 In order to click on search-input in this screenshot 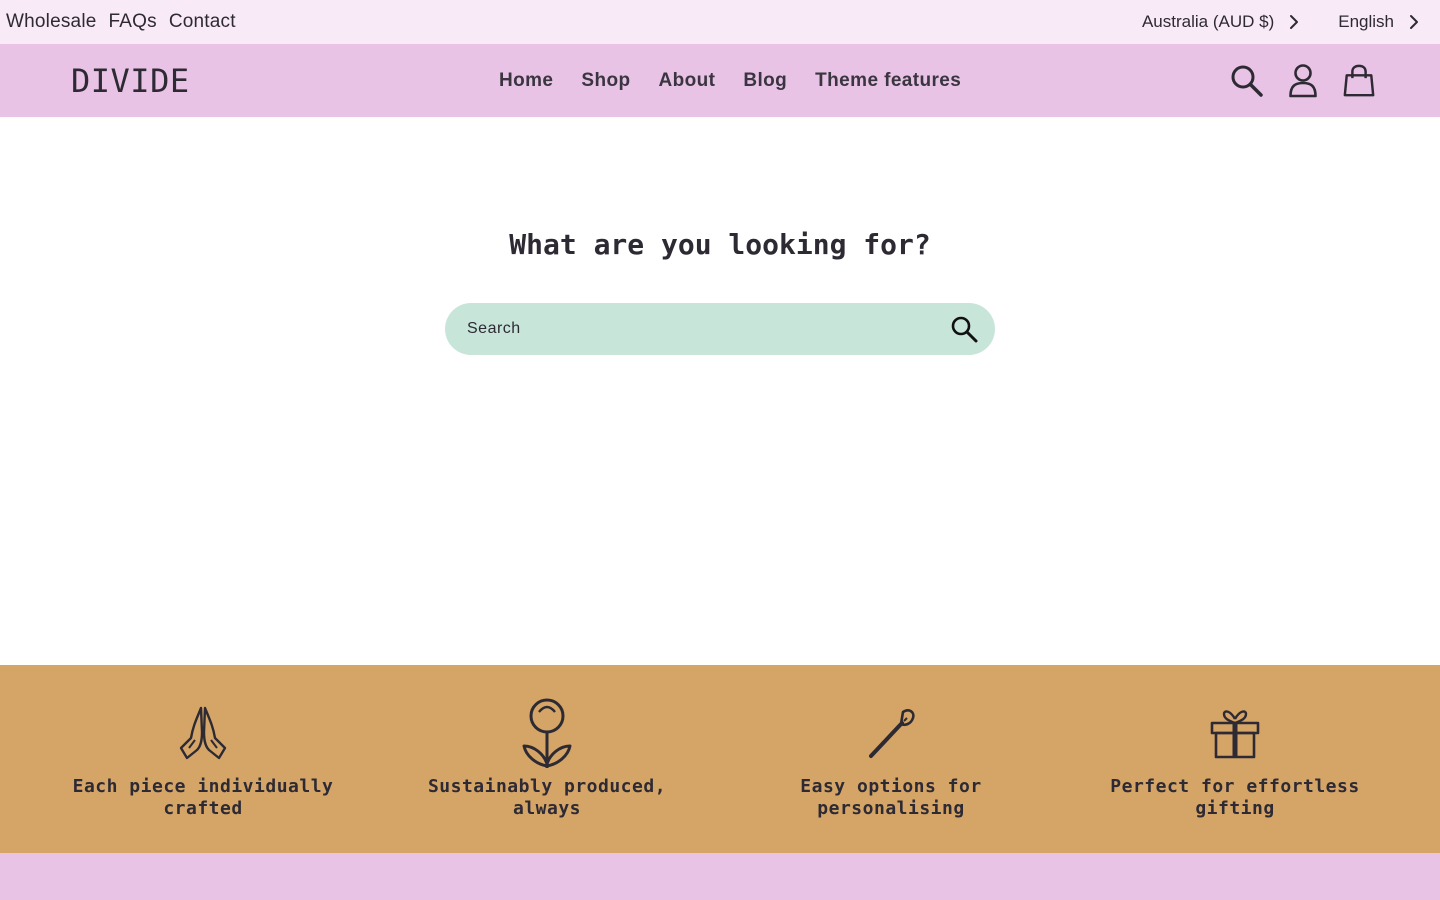, I will do `click(702, 329)`.